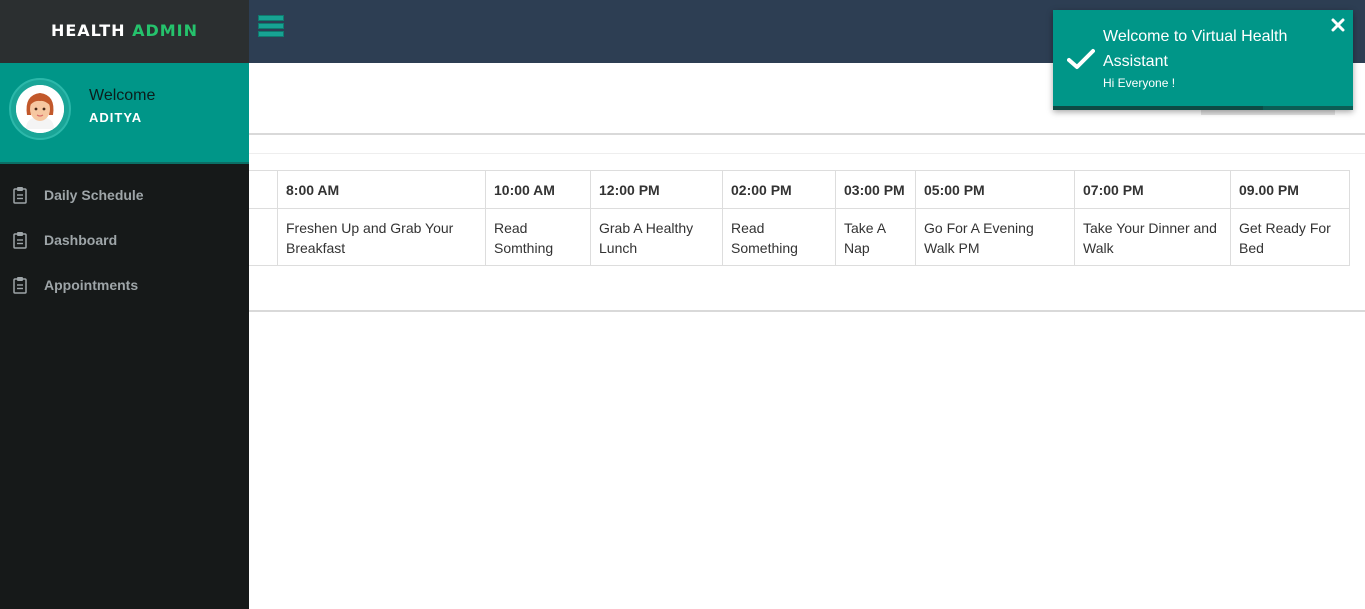  I want to click on sidebar-item-daily-schedule: Daily Schedule, so click(124, 194).